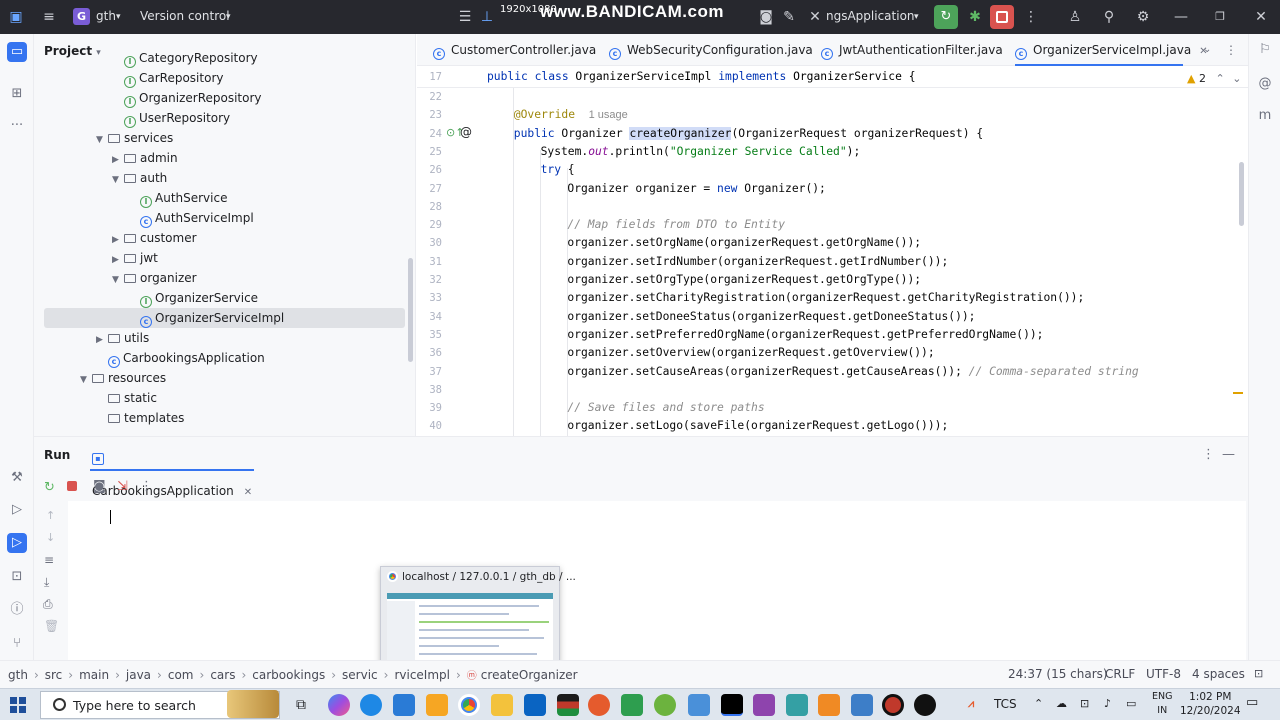  I want to click on services-icon: ▷, so click(17, 510).